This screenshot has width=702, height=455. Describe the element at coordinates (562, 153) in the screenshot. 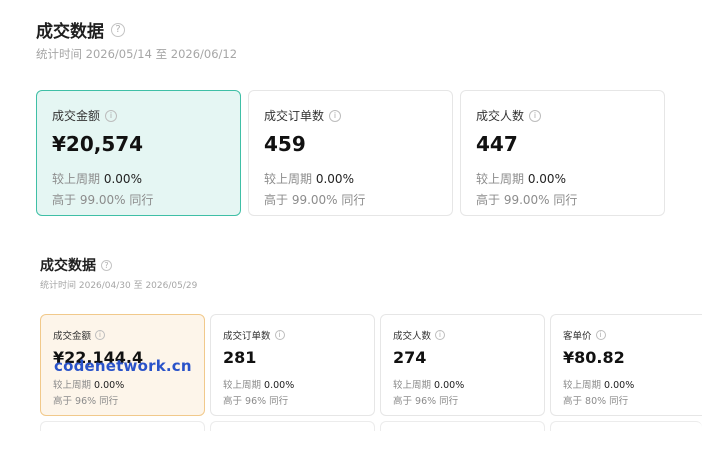

I see `metric-card-buyers: 成交人数 i 447 较上周期 0.00% 高于 99.00% 同行` at that location.